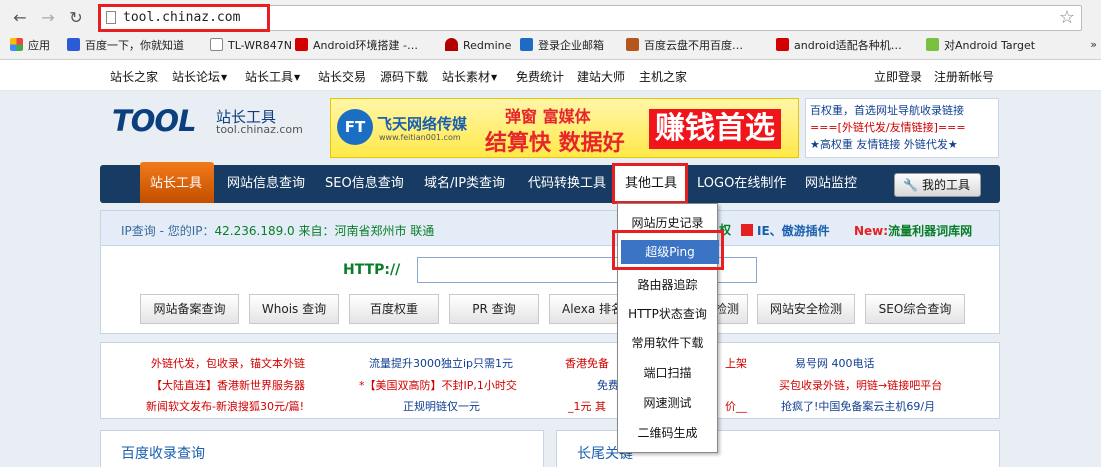 The image size is (1101, 467). Describe the element at coordinates (228, 385) in the screenshot. I see `ad-link: 【大陆直连】香港新世界服务器` at that location.